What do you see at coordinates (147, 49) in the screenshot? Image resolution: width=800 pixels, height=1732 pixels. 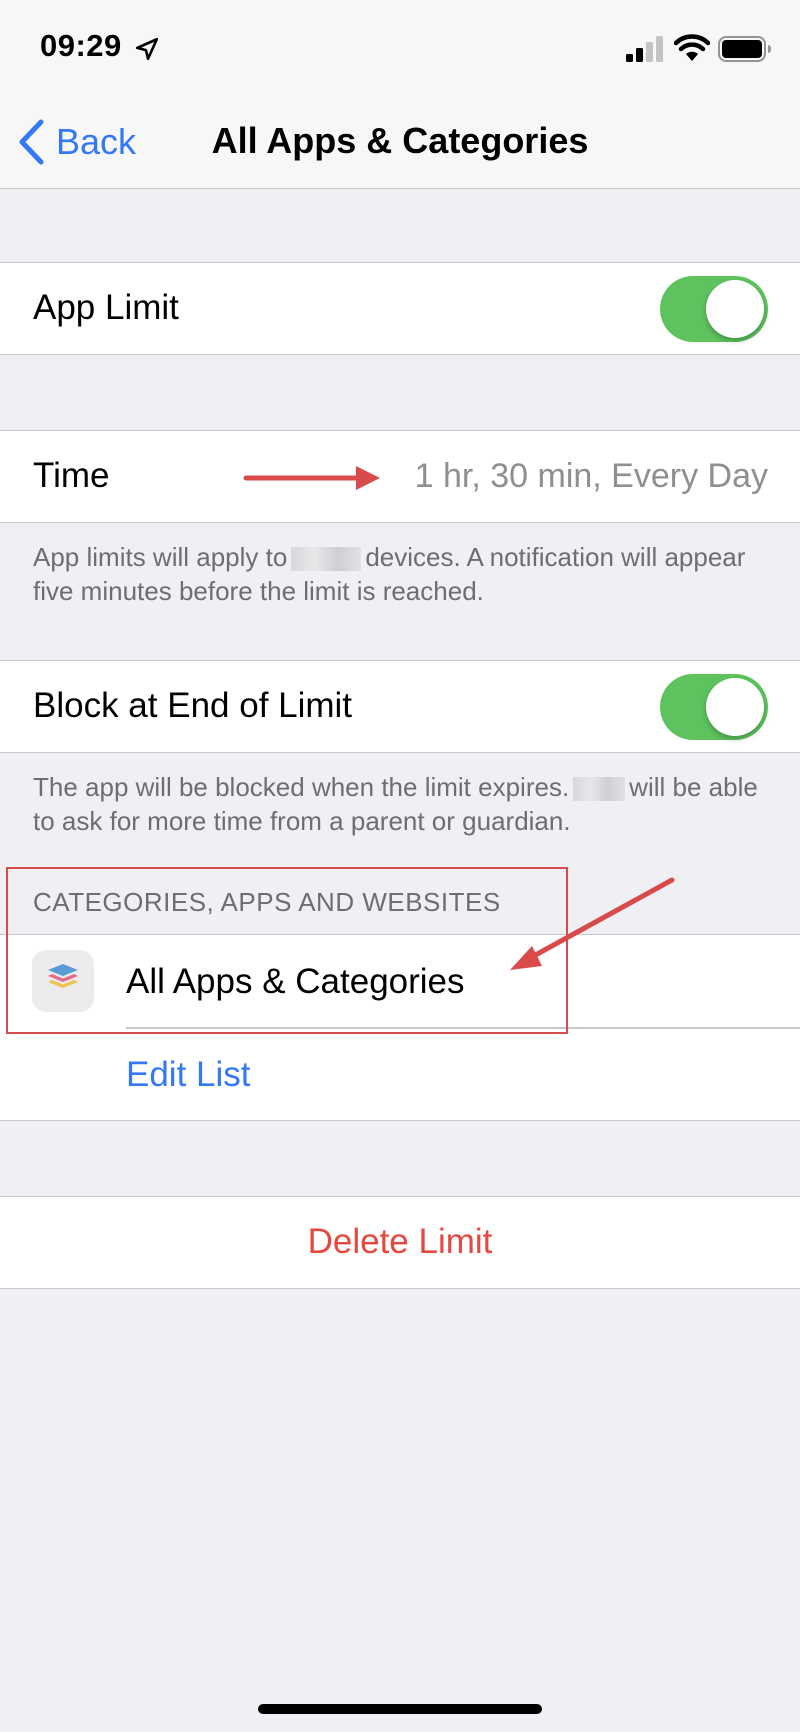 I see `location-arrow-icon` at bounding box center [147, 49].